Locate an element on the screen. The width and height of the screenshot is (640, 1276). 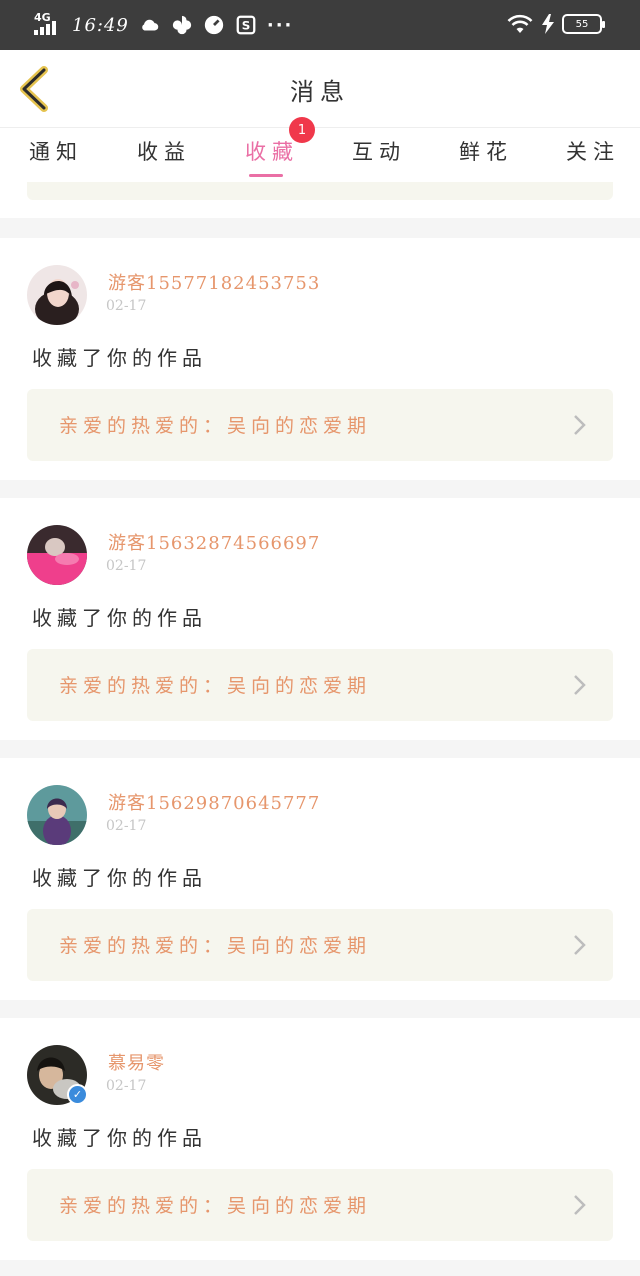
charging-icon is located at coordinates (548, 24).